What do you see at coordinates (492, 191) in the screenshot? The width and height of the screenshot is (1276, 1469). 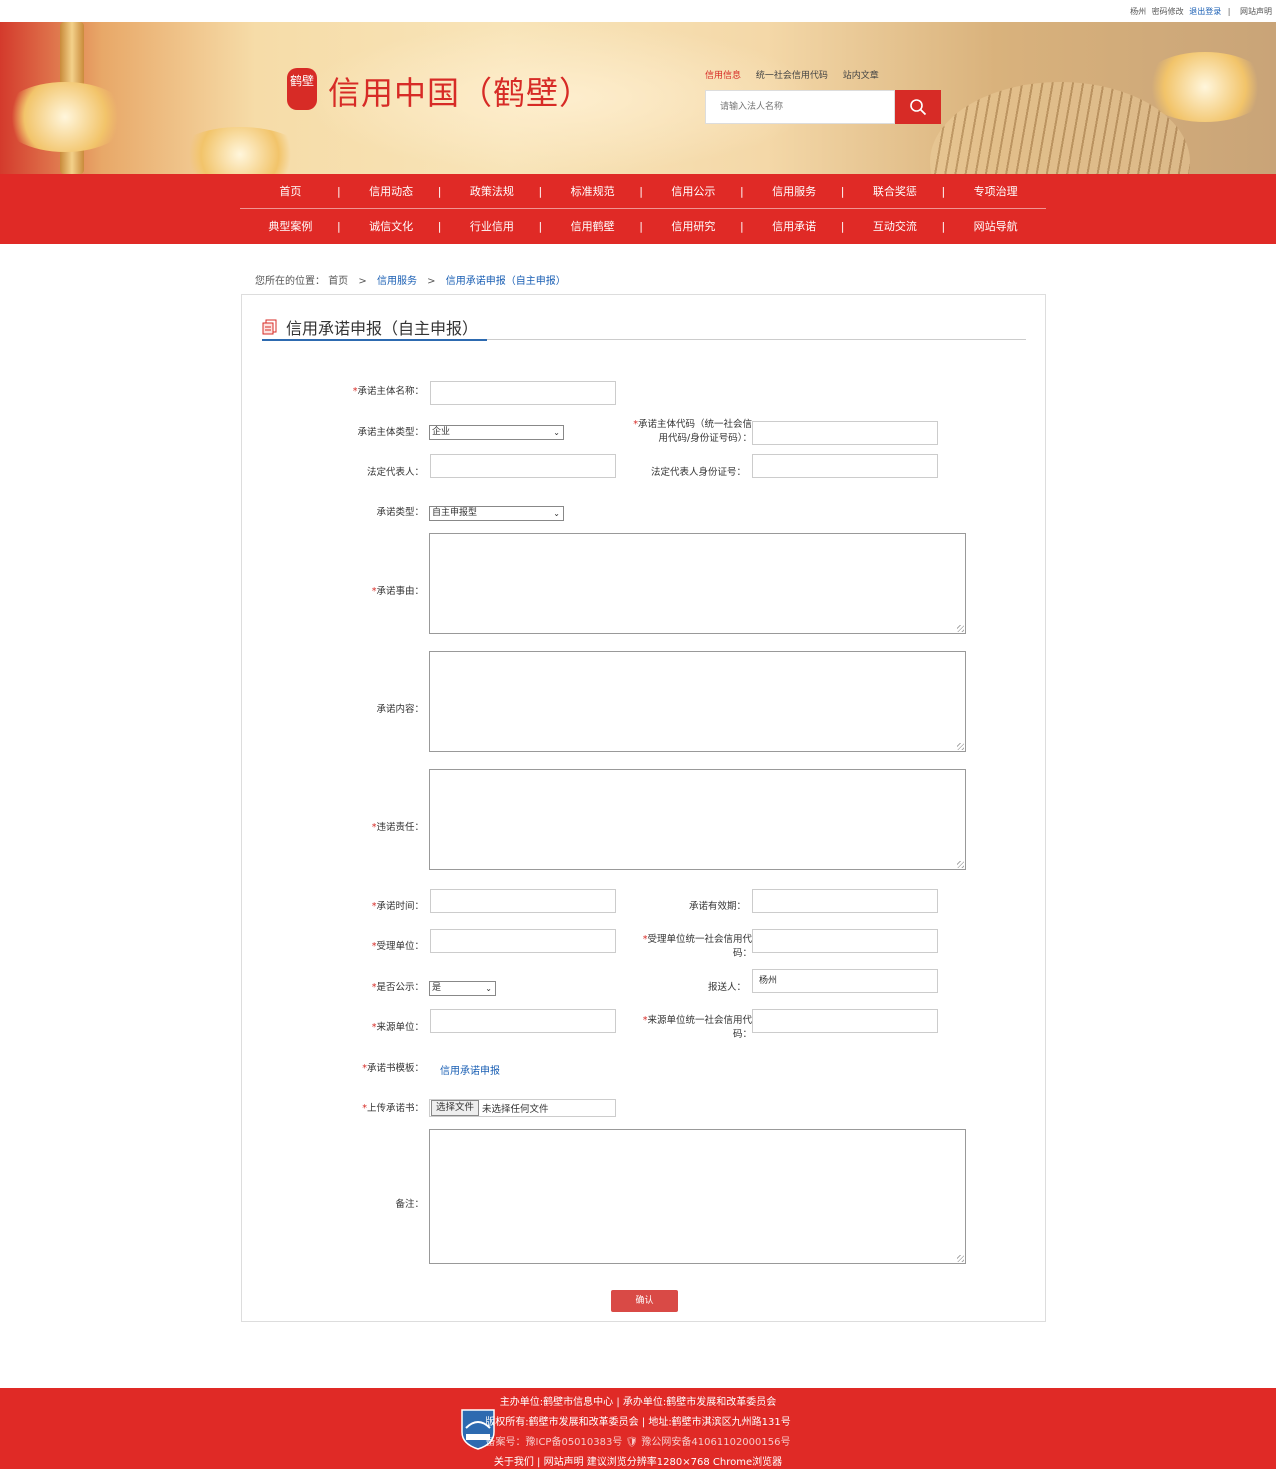 I see `nav-item-policies: 政策法规 |` at bounding box center [492, 191].